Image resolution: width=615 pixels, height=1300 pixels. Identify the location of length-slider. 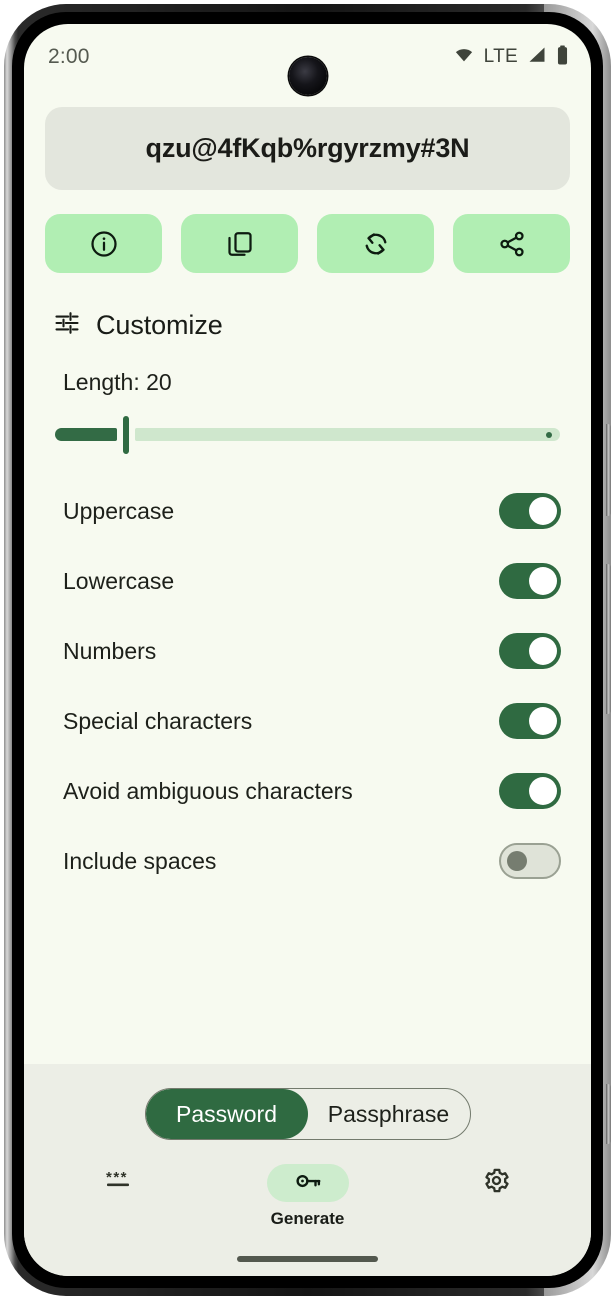
(307, 435).